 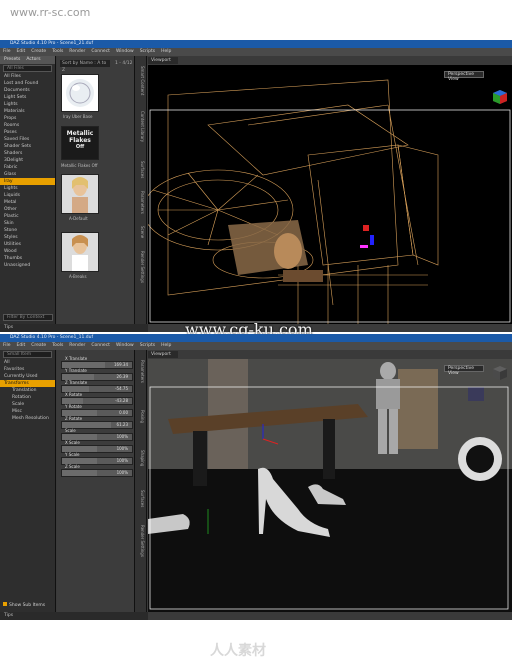 What do you see at coordinates (256, 44) in the screenshot?
I see `window-title: DAZ Studio 4.10 Pro - Scene1_21.duf` at bounding box center [256, 44].